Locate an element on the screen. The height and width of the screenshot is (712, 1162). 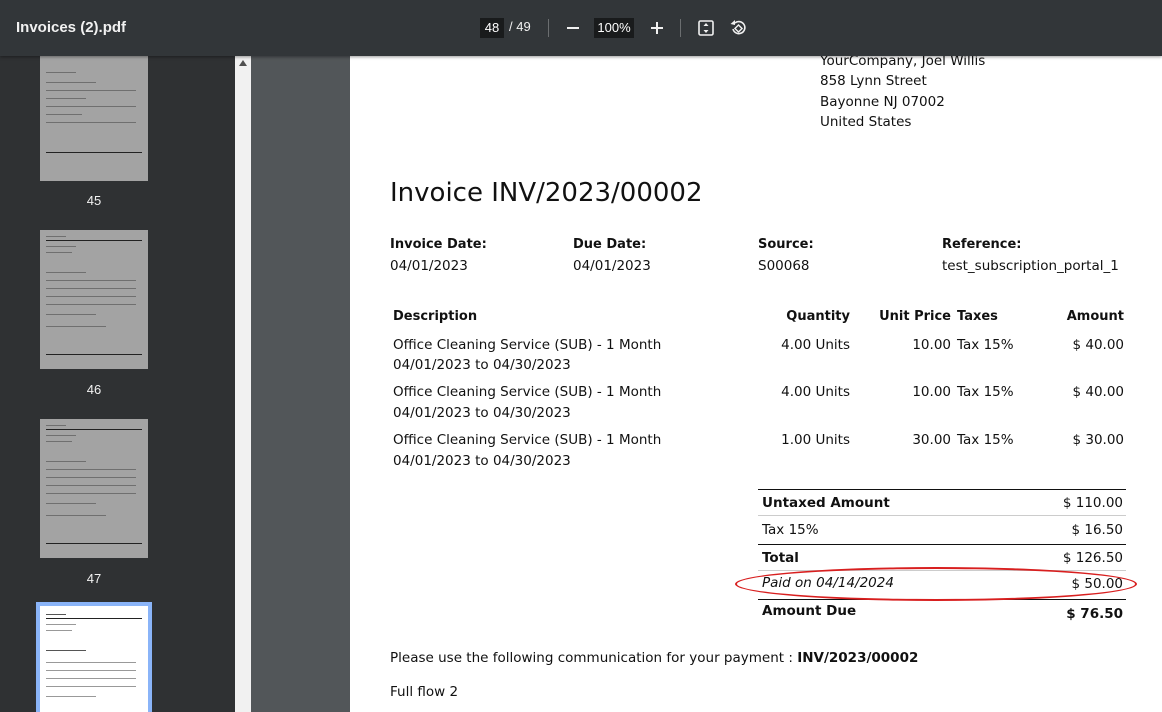
invoice-note: Full flow 2 is located at coordinates (424, 692).